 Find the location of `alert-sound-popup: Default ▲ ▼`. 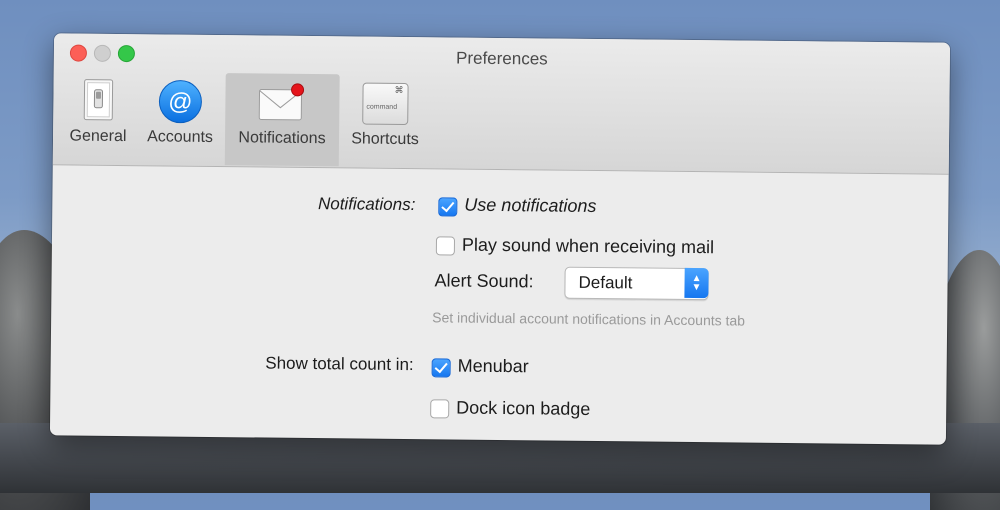

alert-sound-popup: Default ▲ ▼ is located at coordinates (636, 283).